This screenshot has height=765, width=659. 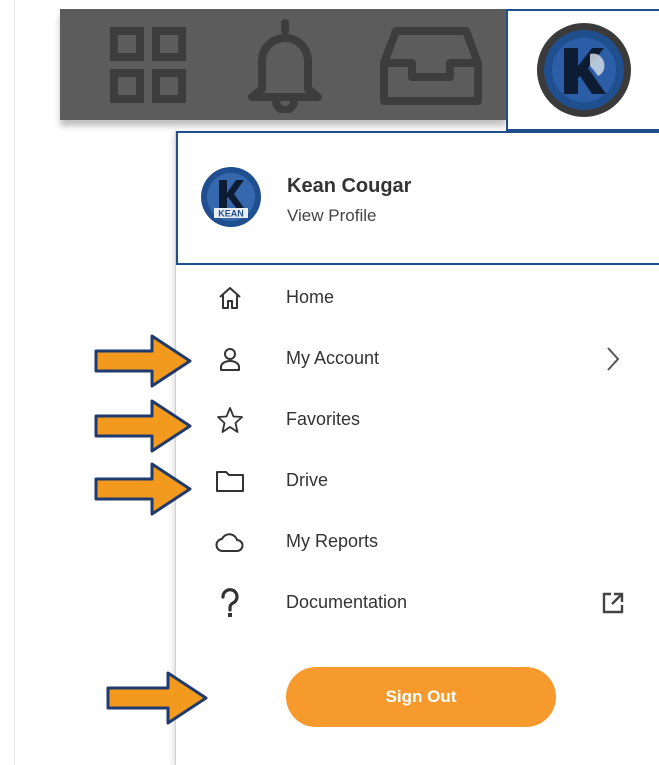 What do you see at coordinates (417, 298) in the screenshot?
I see `menu-item-home: Home` at bounding box center [417, 298].